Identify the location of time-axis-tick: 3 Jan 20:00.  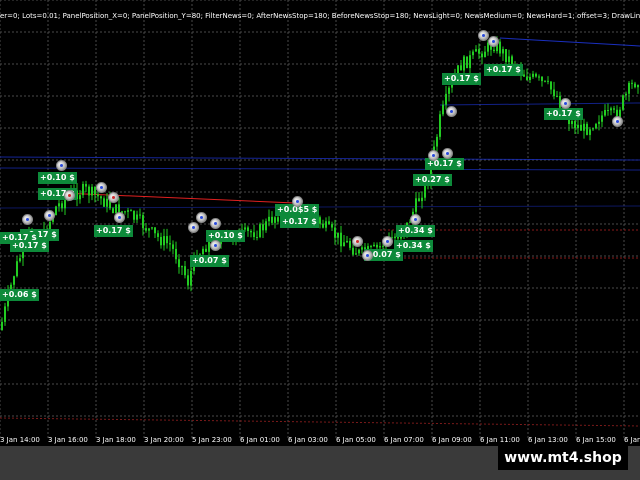
(164, 440).